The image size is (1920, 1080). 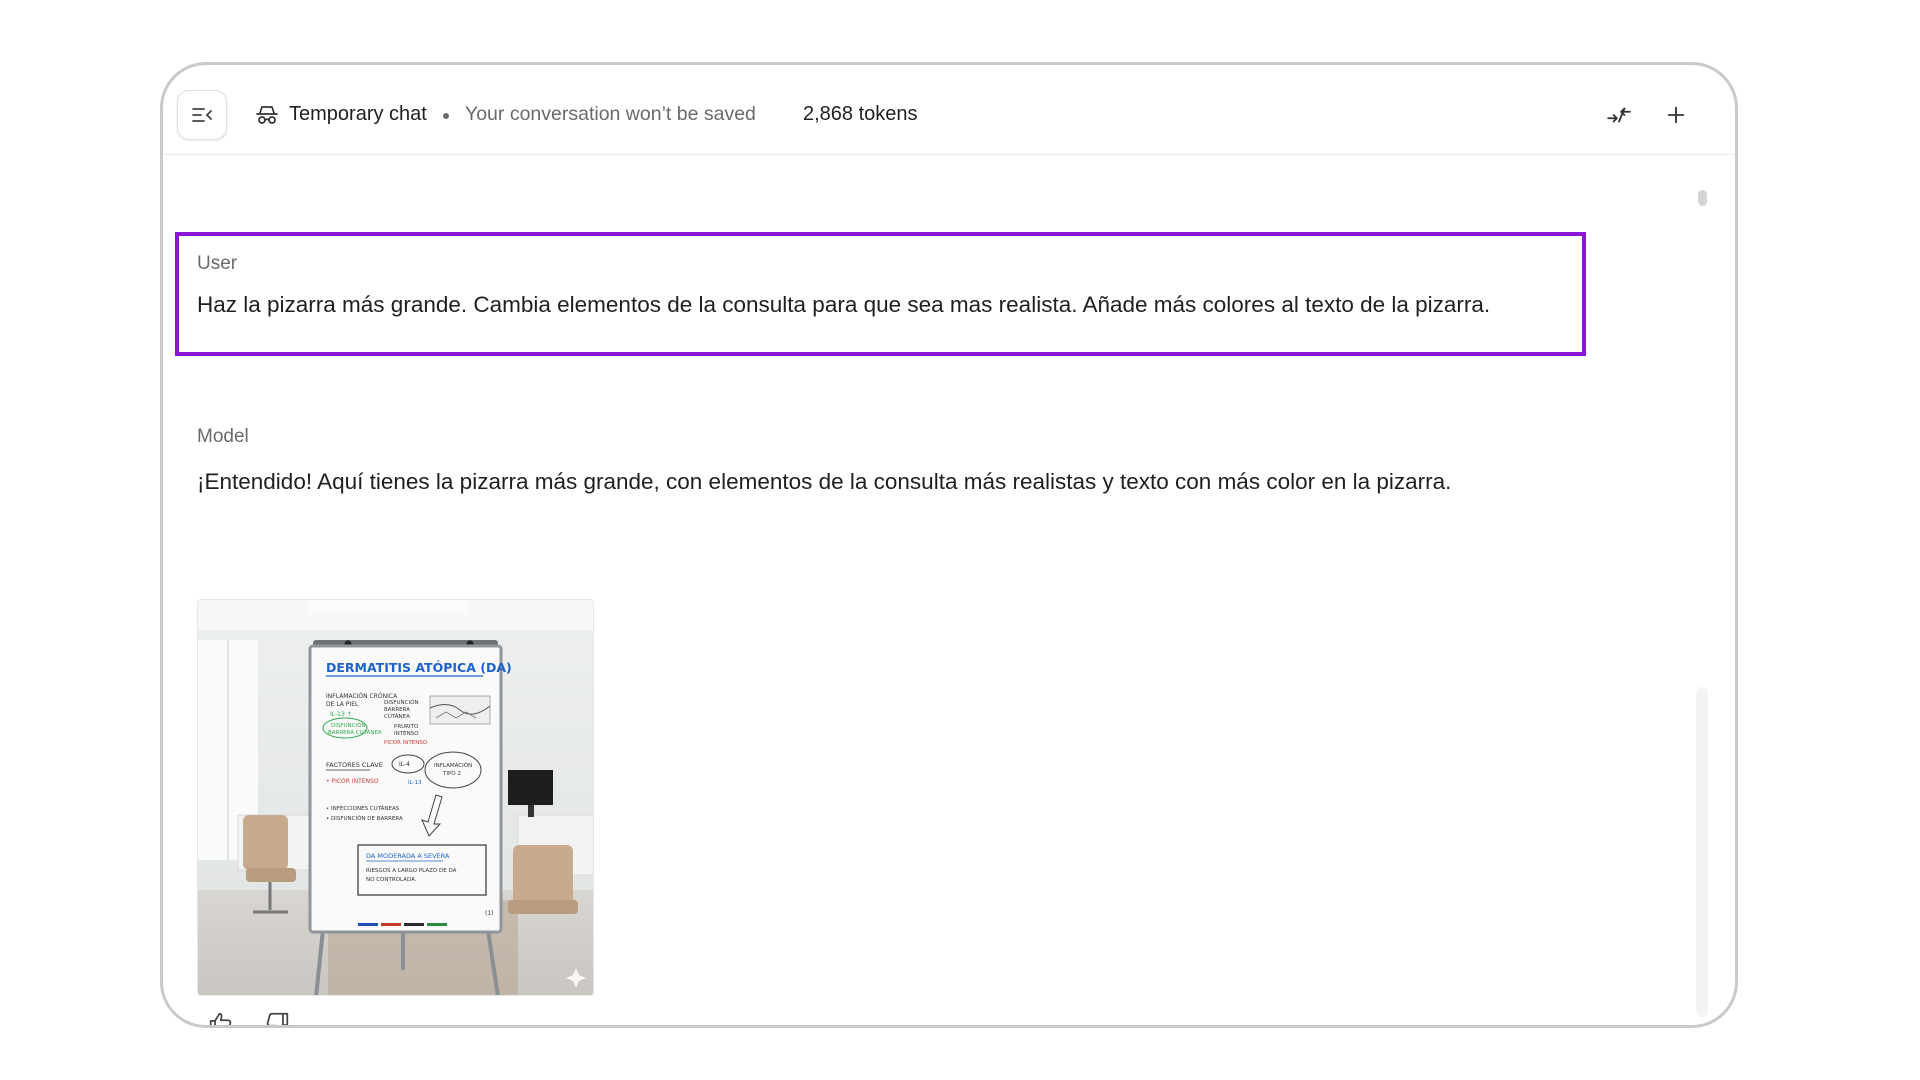 What do you see at coordinates (364, 818) in the screenshot?
I see `board-bullet-2: • DISFUNCIÓN DE BARRERA` at bounding box center [364, 818].